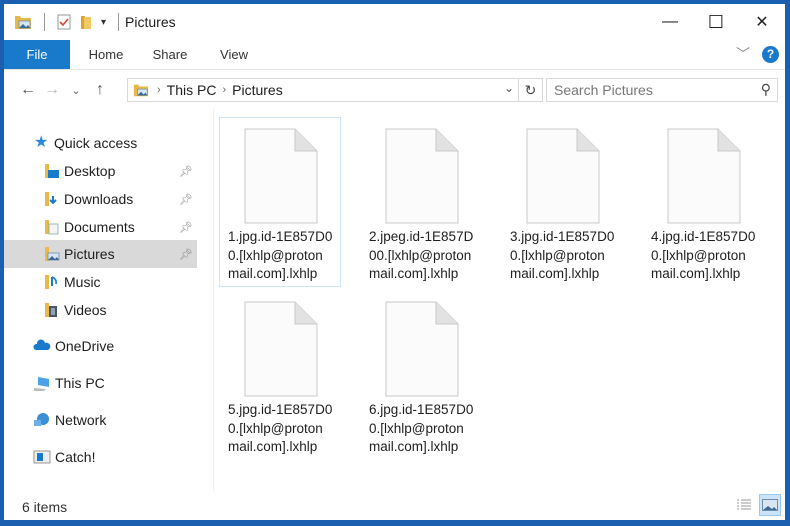  I want to click on refresh-button: ↻, so click(530, 90).